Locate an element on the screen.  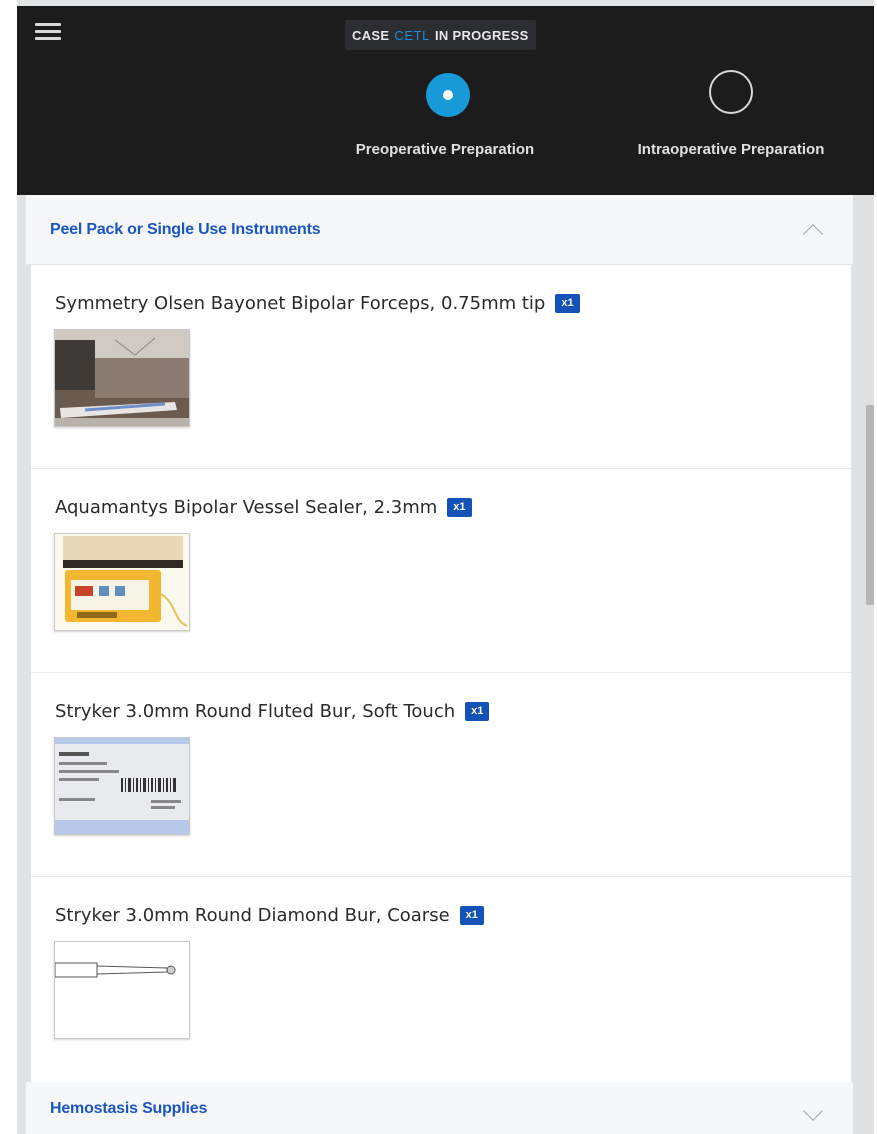
section-header-peel-pack: Peel Pack or Single Use Instruments is located at coordinates (441, 230).